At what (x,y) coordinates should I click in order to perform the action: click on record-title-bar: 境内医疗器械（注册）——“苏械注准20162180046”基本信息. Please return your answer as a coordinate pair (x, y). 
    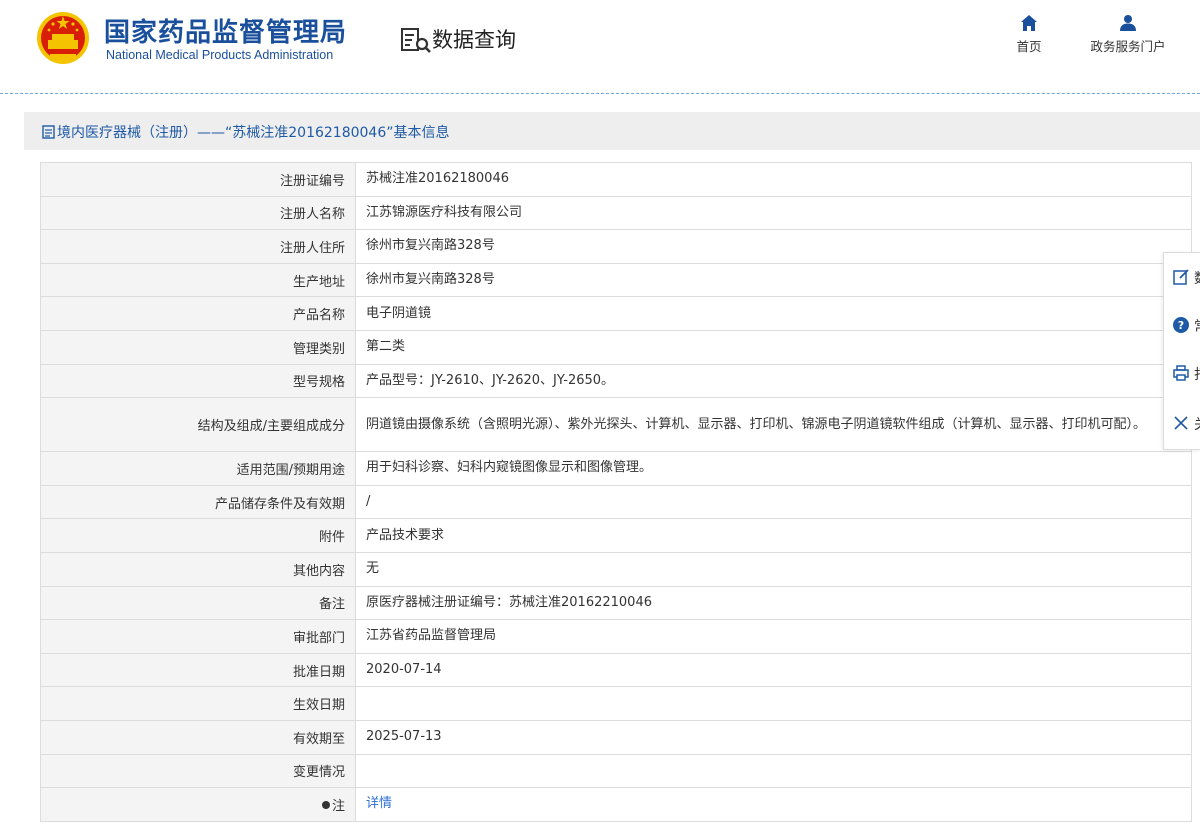
    Looking at the image, I should click on (612, 131).